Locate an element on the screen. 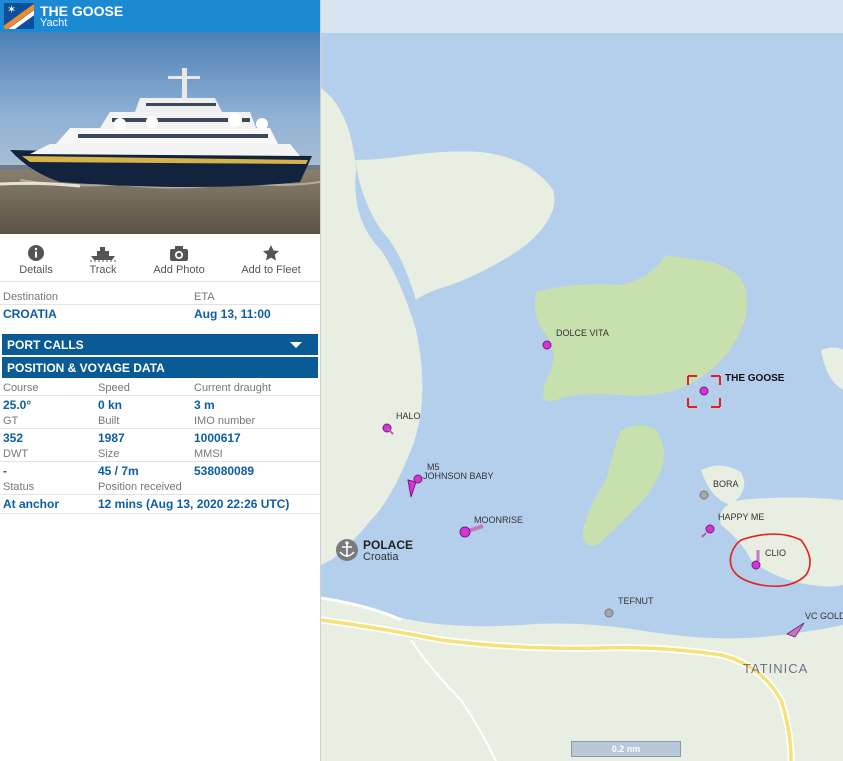 The width and height of the screenshot is (843, 761). camera-icon is located at coordinates (179, 253).